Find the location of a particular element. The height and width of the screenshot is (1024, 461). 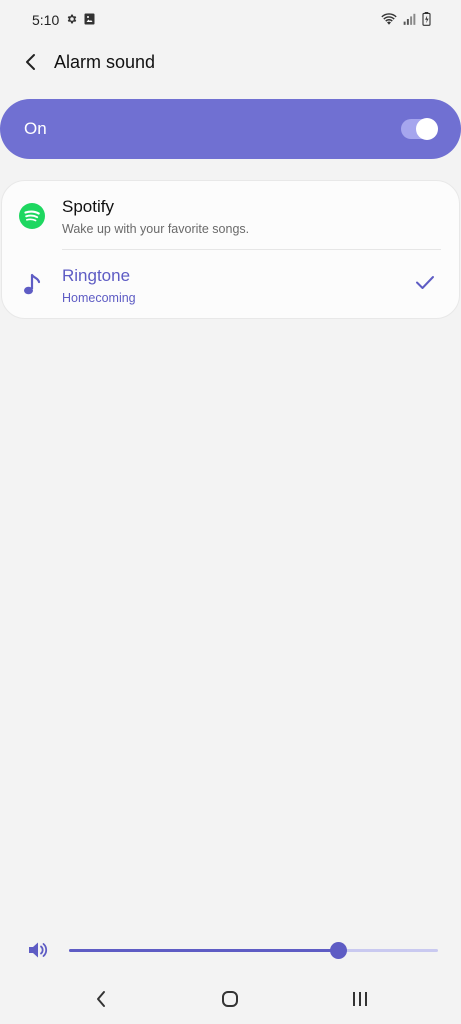

gear-icon is located at coordinates (72, 19).